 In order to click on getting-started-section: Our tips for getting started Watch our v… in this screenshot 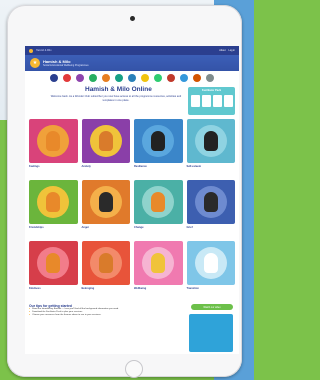, I will do `click(132, 328)`.